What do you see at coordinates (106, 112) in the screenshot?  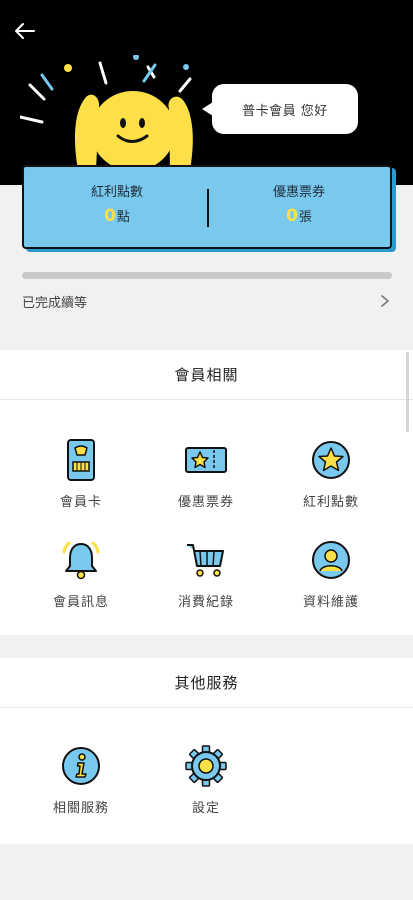 I see `mascot-illustration` at bounding box center [106, 112].